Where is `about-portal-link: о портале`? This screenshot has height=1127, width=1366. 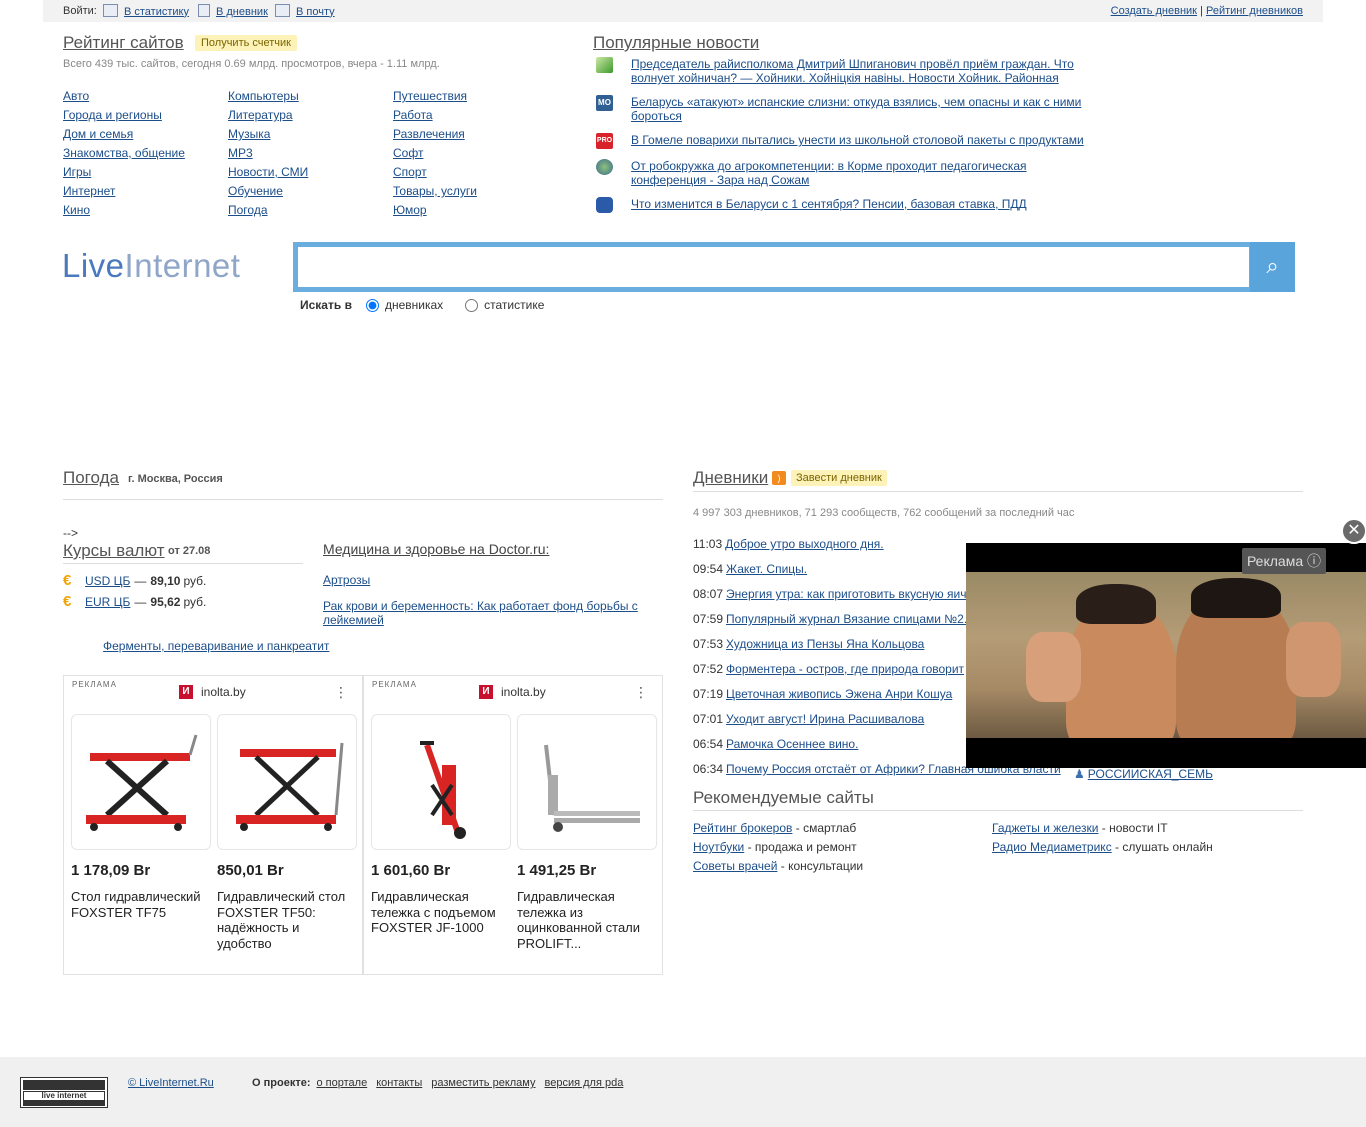 about-portal-link: о портале is located at coordinates (342, 1083).